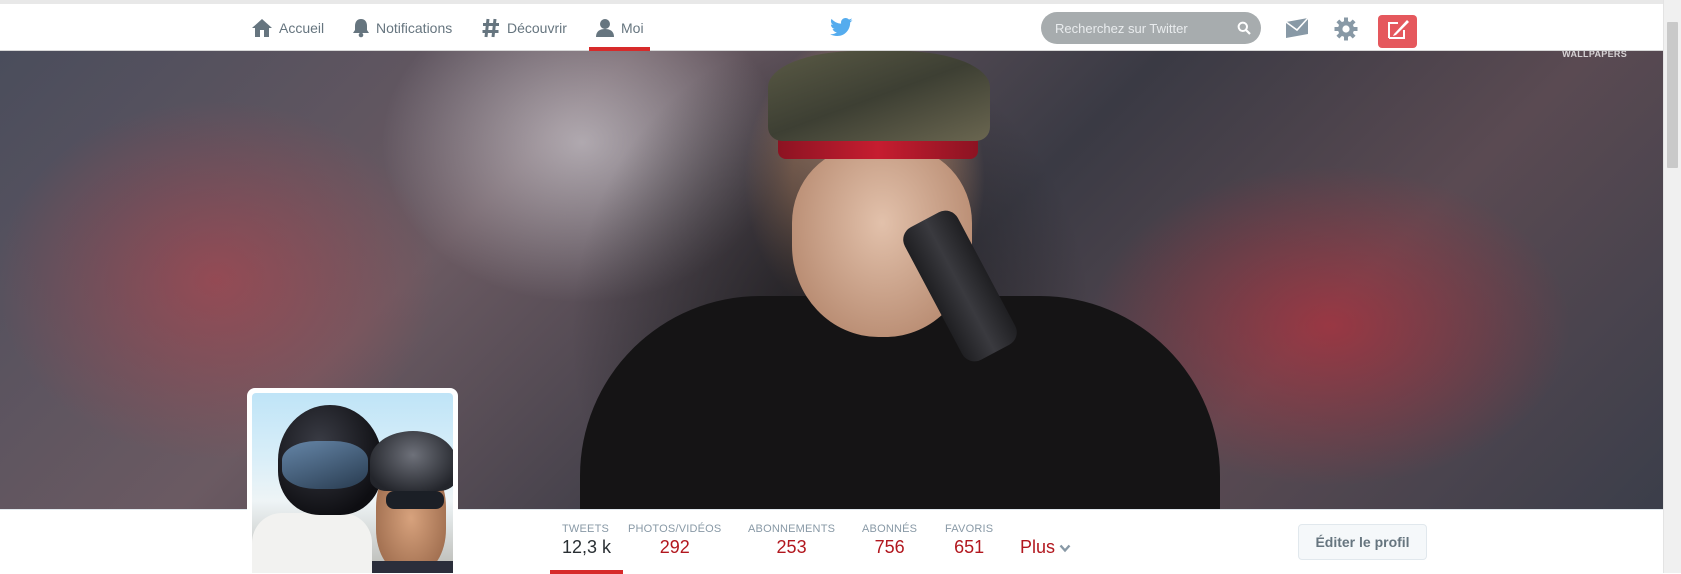  What do you see at coordinates (302, 27) in the screenshot?
I see `nav-home-label: Accueil` at bounding box center [302, 27].